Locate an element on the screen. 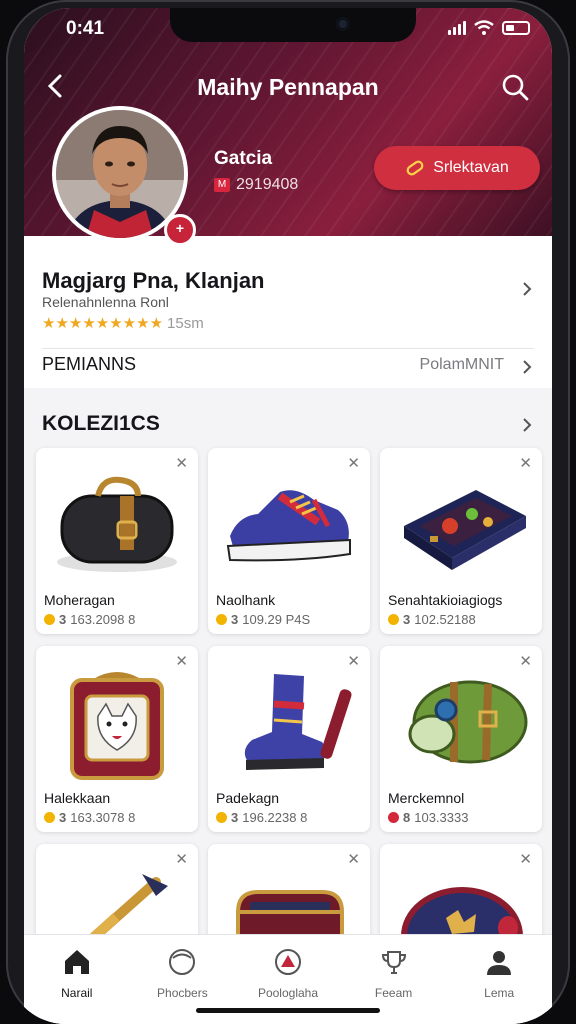  notch is located at coordinates (293, 25).